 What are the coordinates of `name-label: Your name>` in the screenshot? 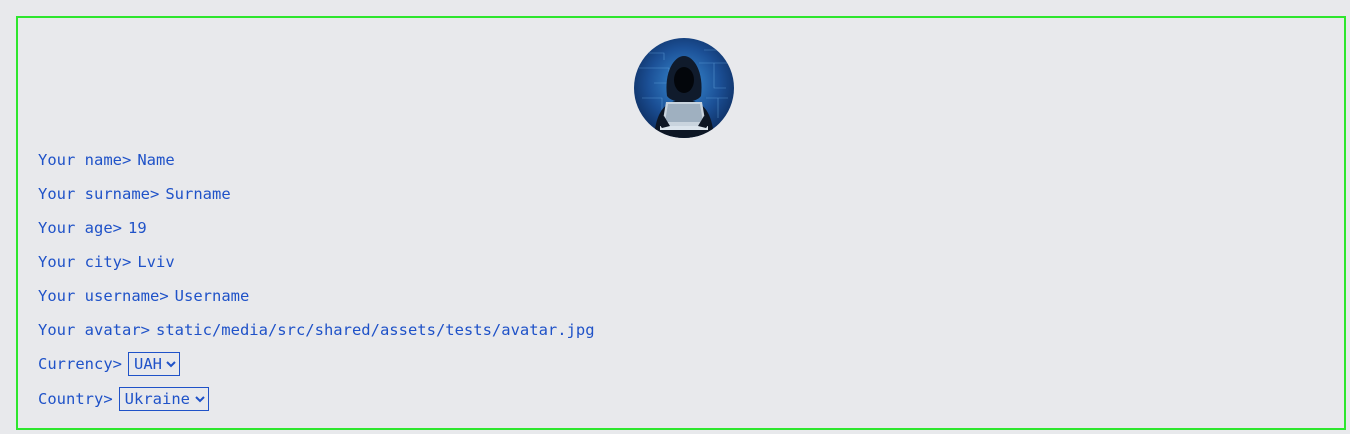 It's located at (85, 160).